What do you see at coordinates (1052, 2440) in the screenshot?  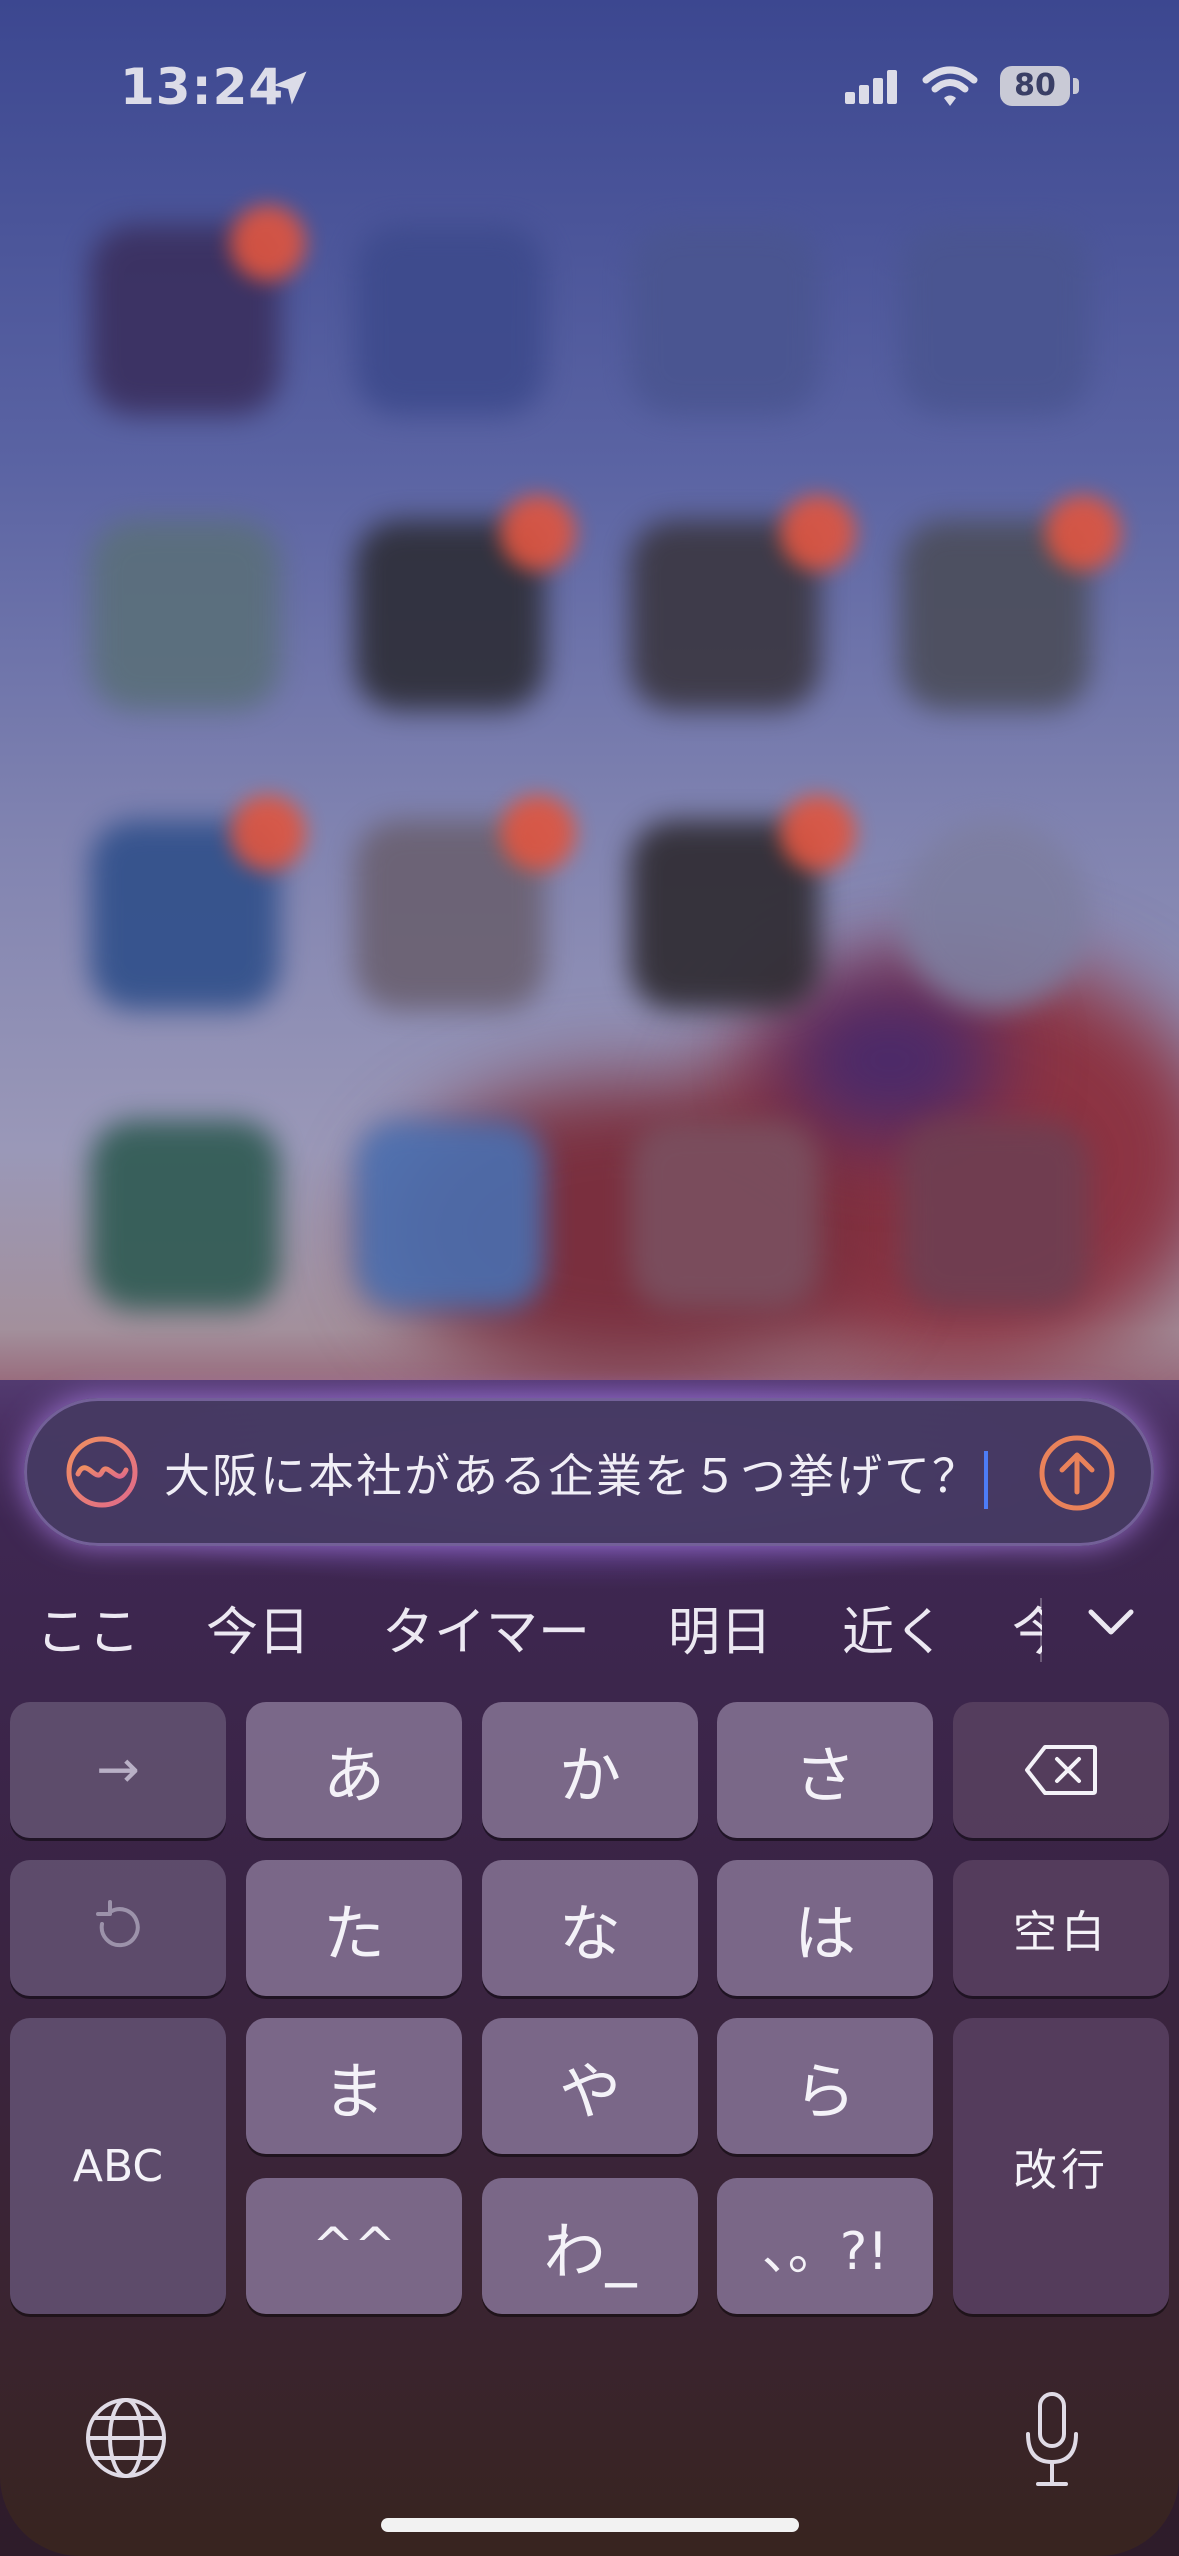 I see `microphone-icon` at bounding box center [1052, 2440].